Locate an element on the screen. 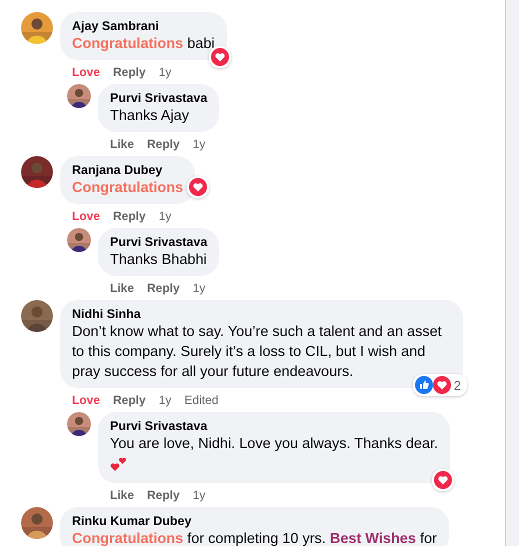  comment-text: Congratulations babi is located at coordinates (143, 44).